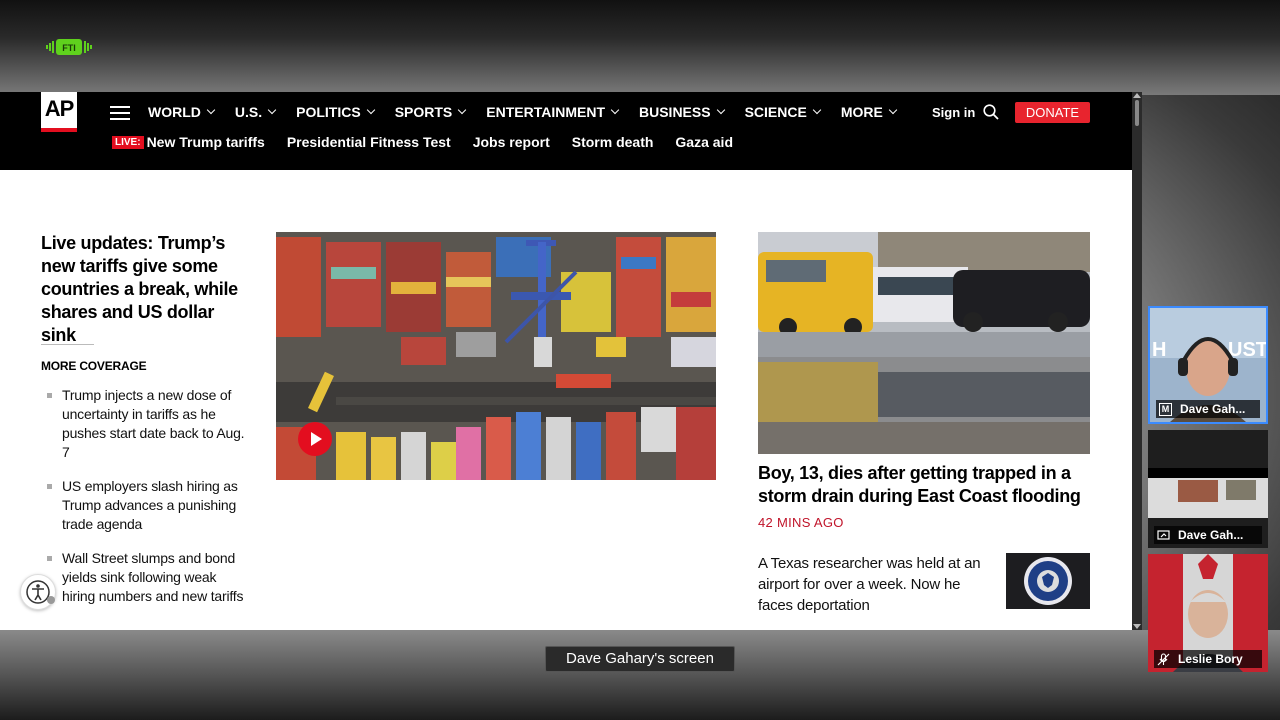  I want to click on nav-more: MORE, so click(869, 112).